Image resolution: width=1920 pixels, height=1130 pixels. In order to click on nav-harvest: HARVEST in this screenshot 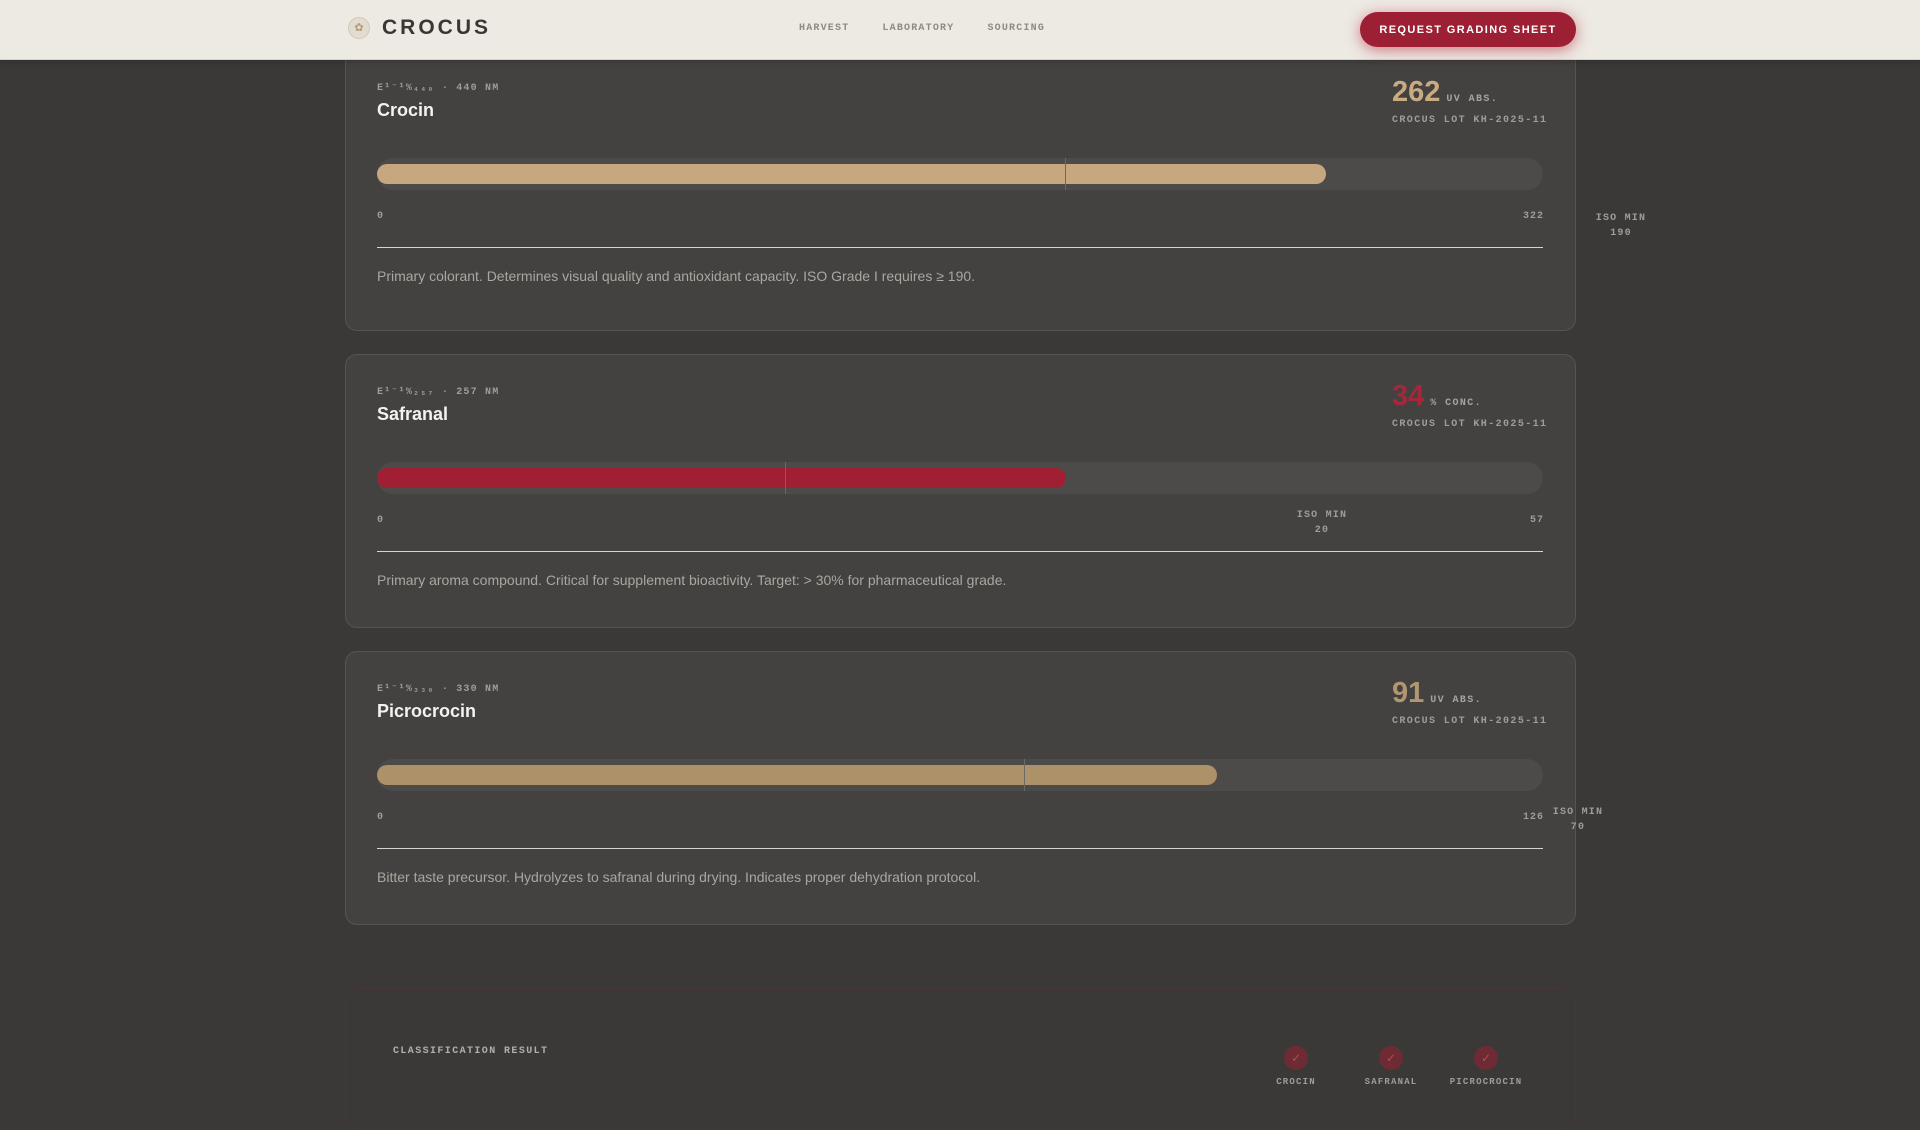, I will do `click(824, 28)`.